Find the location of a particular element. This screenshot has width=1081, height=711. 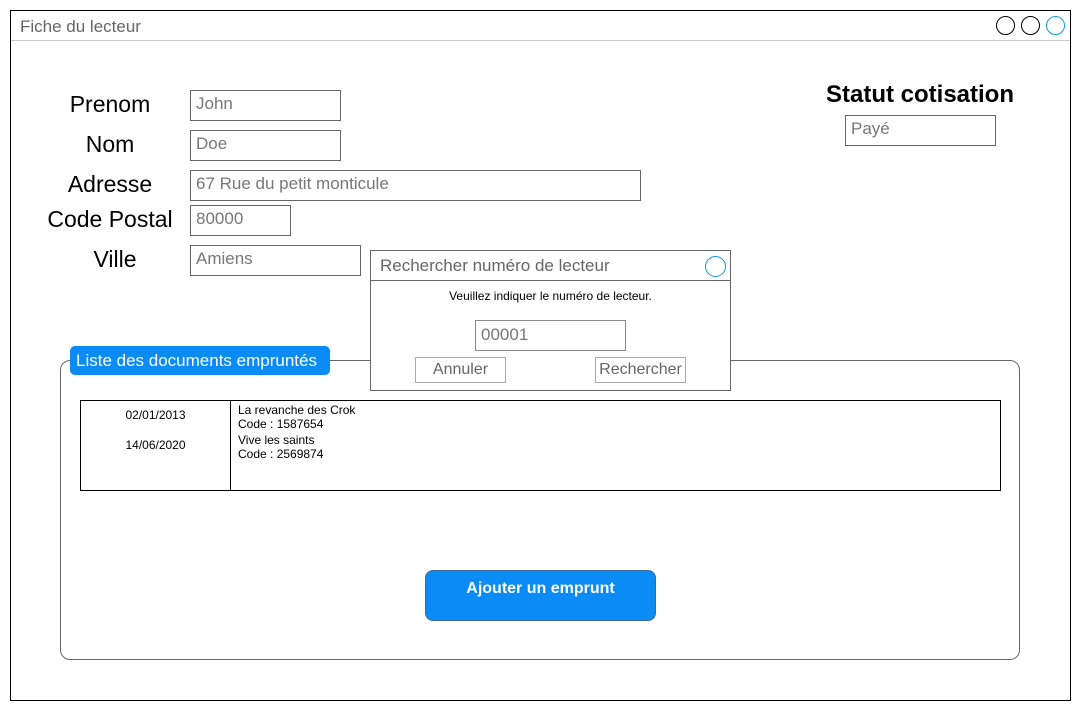

dialog-title: Rechercher numéro de lecteur is located at coordinates (495, 265).